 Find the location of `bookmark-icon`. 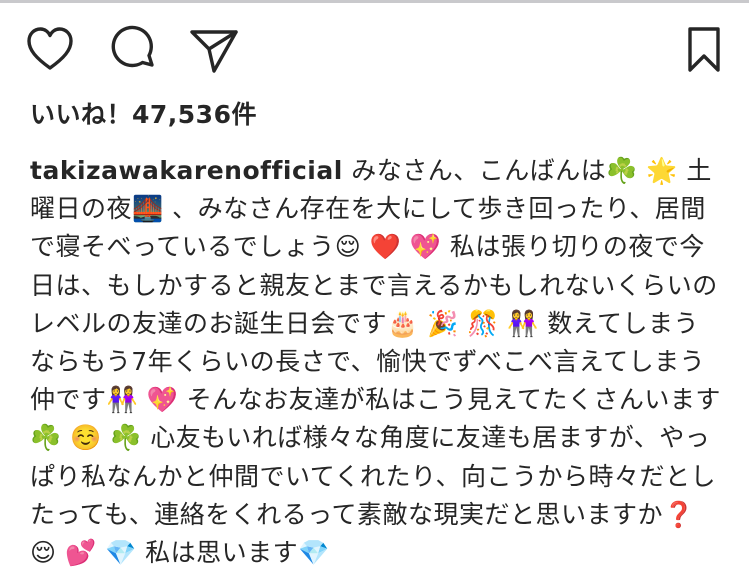

bookmark-icon is located at coordinates (704, 49).